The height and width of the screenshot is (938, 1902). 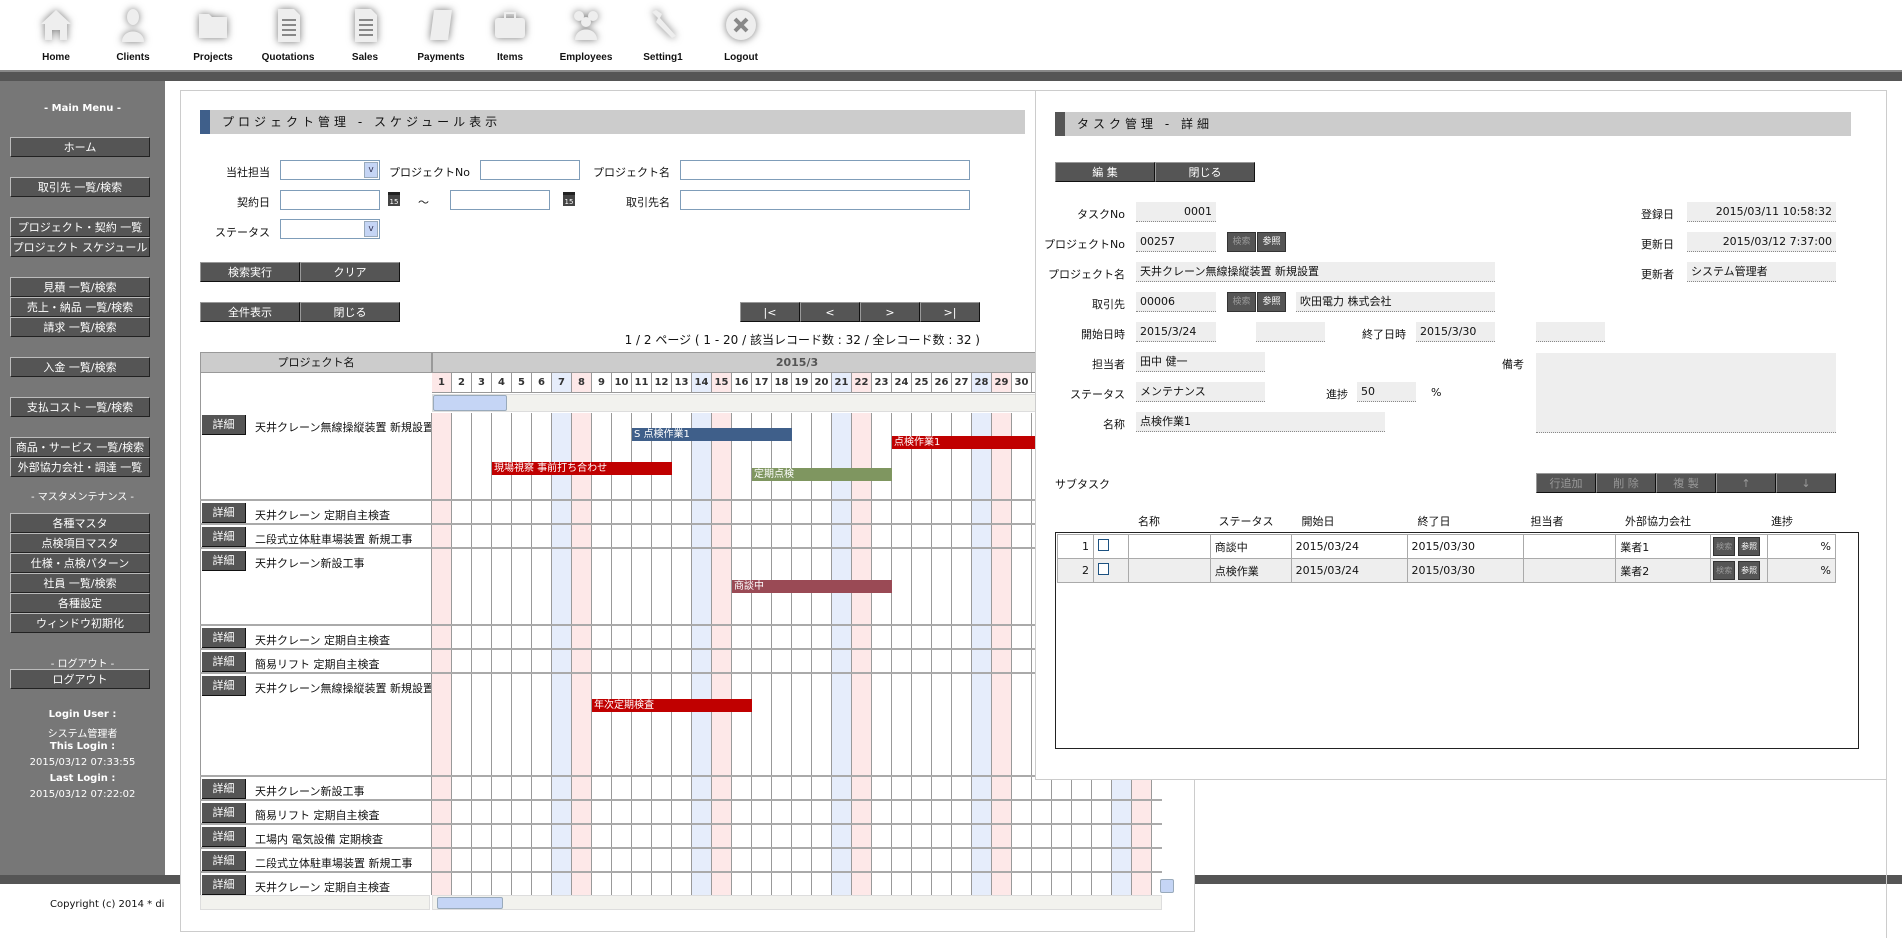 What do you see at coordinates (1271, 242) in the screenshot?
I see `project-ref-button: 参照` at bounding box center [1271, 242].